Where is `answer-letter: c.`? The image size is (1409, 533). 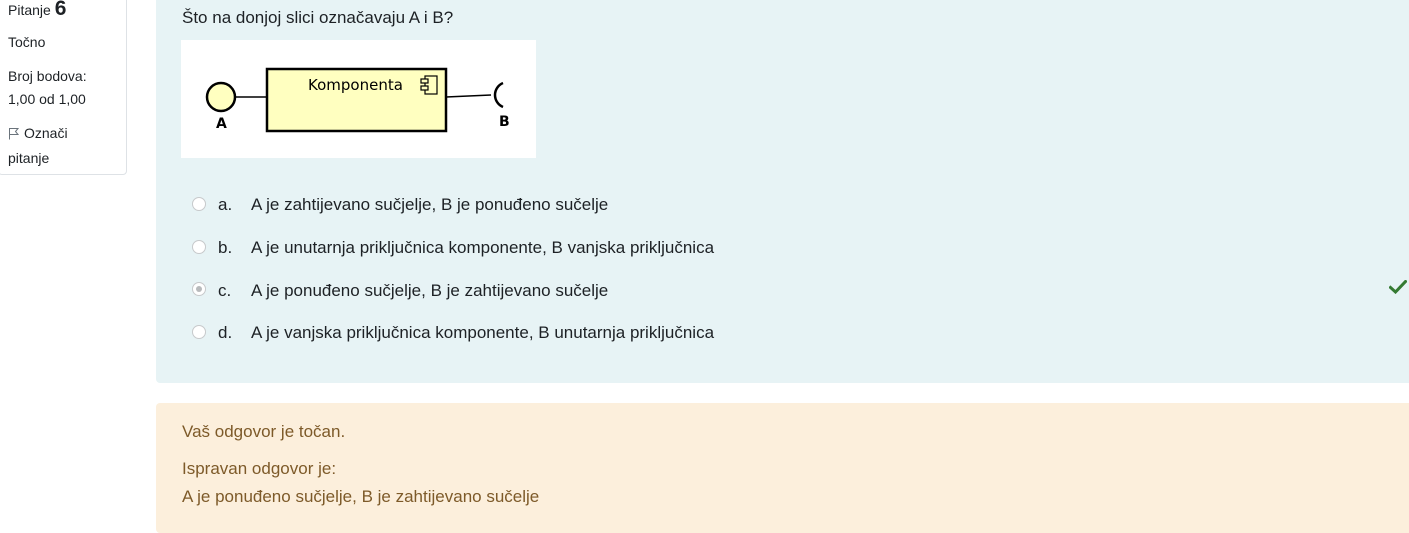 answer-letter: c. is located at coordinates (225, 290).